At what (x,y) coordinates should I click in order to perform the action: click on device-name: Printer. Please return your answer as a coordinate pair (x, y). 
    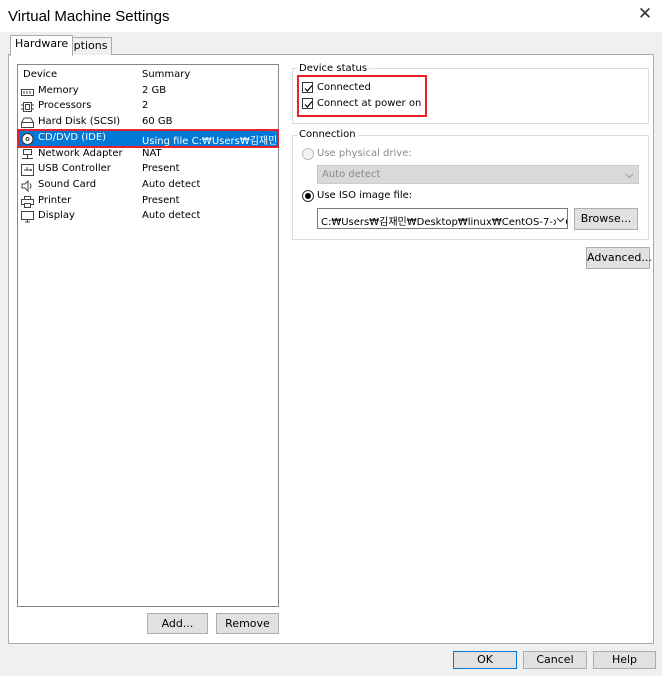
    Looking at the image, I should click on (55, 200).